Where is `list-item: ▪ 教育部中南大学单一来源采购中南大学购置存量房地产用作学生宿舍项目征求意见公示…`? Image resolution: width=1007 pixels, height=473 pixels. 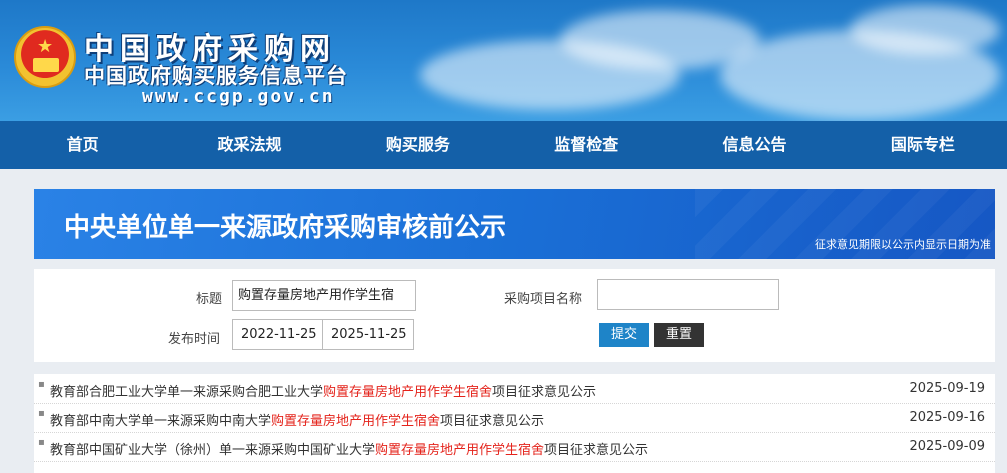 list-item: ▪ 教育部中南大学单一来源采购中南大学购置存量房地产用作学生宿舍项目征求意见公示… is located at coordinates (514, 419).